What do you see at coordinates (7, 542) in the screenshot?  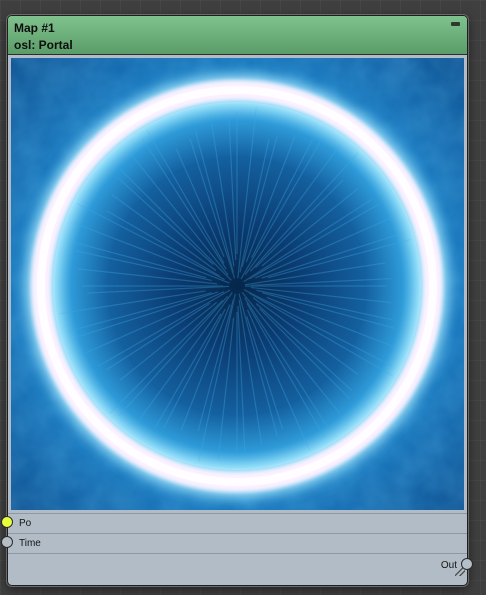 I see `input-socket-time` at bounding box center [7, 542].